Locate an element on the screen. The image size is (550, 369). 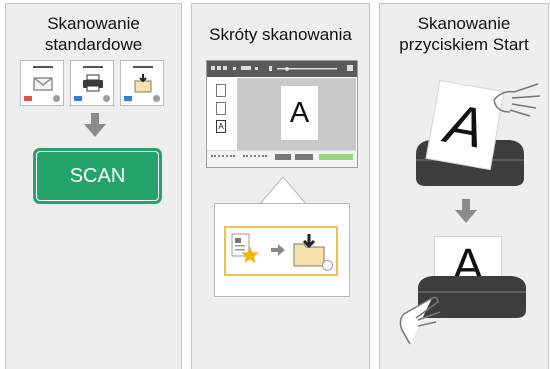
scan-card-print is located at coordinates (92, 83).